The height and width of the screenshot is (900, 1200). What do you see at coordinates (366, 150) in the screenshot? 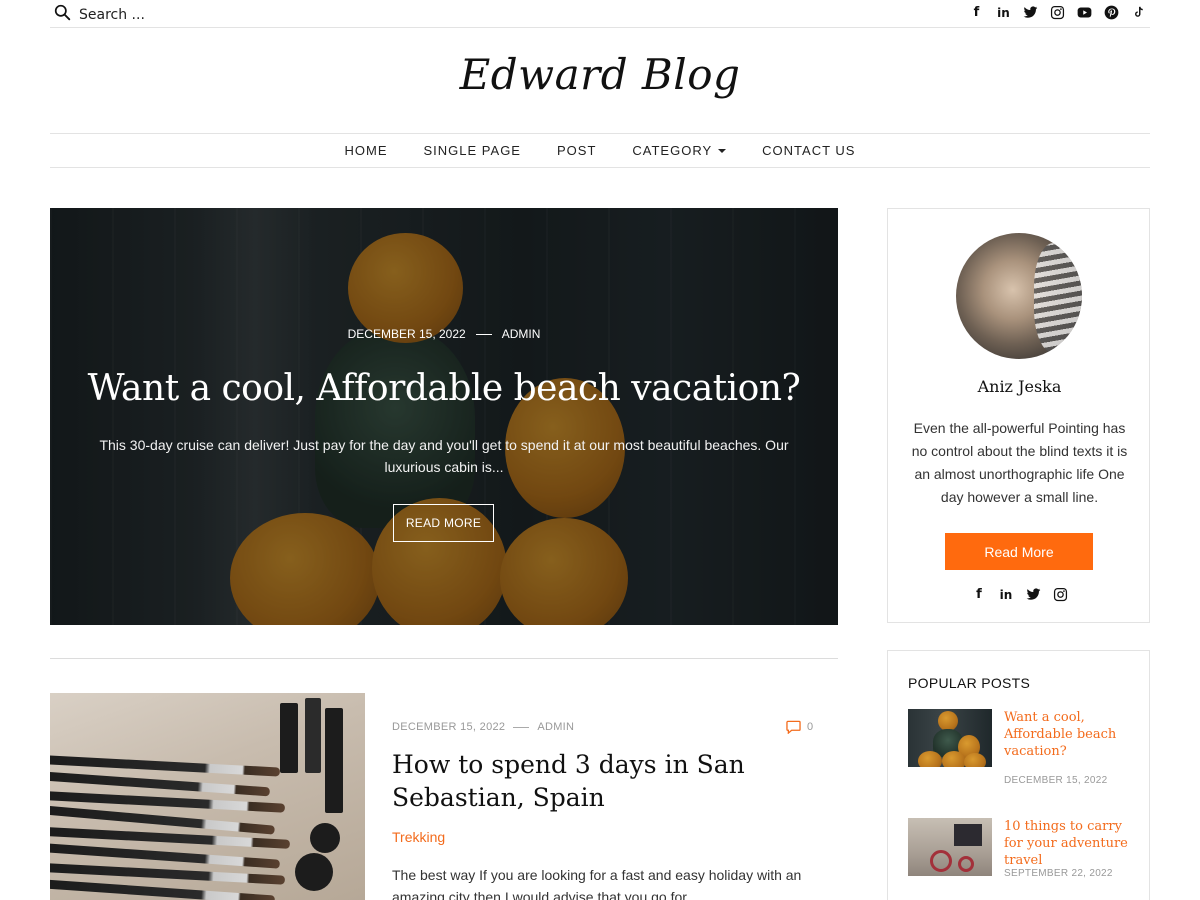
I see `nav-home: HOME` at bounding box center [366, 150].